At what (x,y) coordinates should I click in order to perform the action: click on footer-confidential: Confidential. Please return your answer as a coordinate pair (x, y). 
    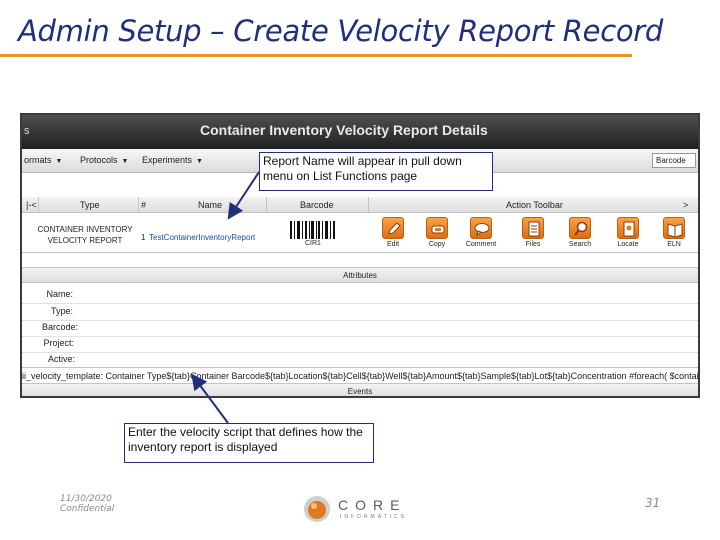
    Looking at the image, I should click on (87, 509).